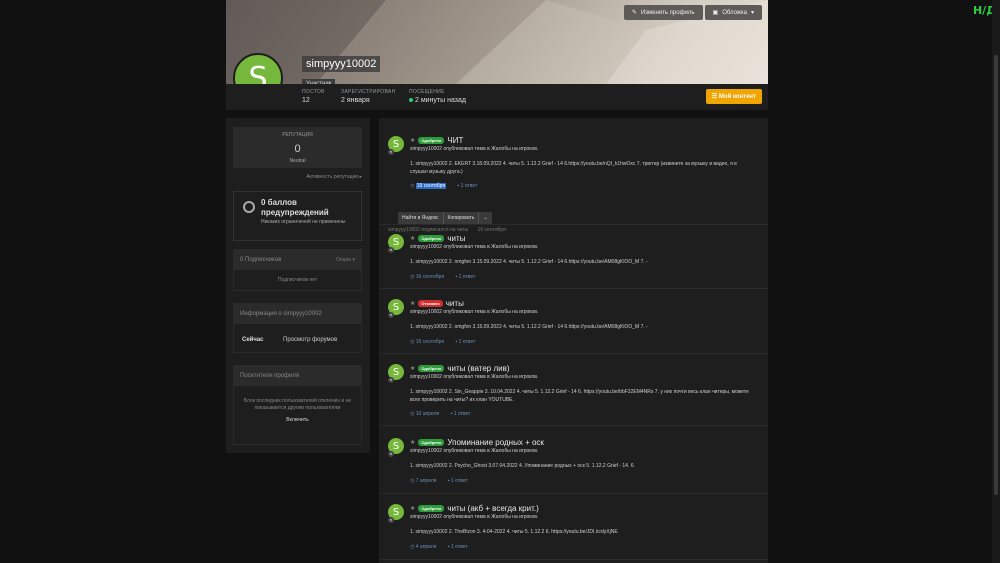 This screenshot has width=1000, height=563. What do you see at coordinates (313, 92) in the screenshot?
I see `stat-posts-label: ПОСТОВ` at bounding box center [313, 92].